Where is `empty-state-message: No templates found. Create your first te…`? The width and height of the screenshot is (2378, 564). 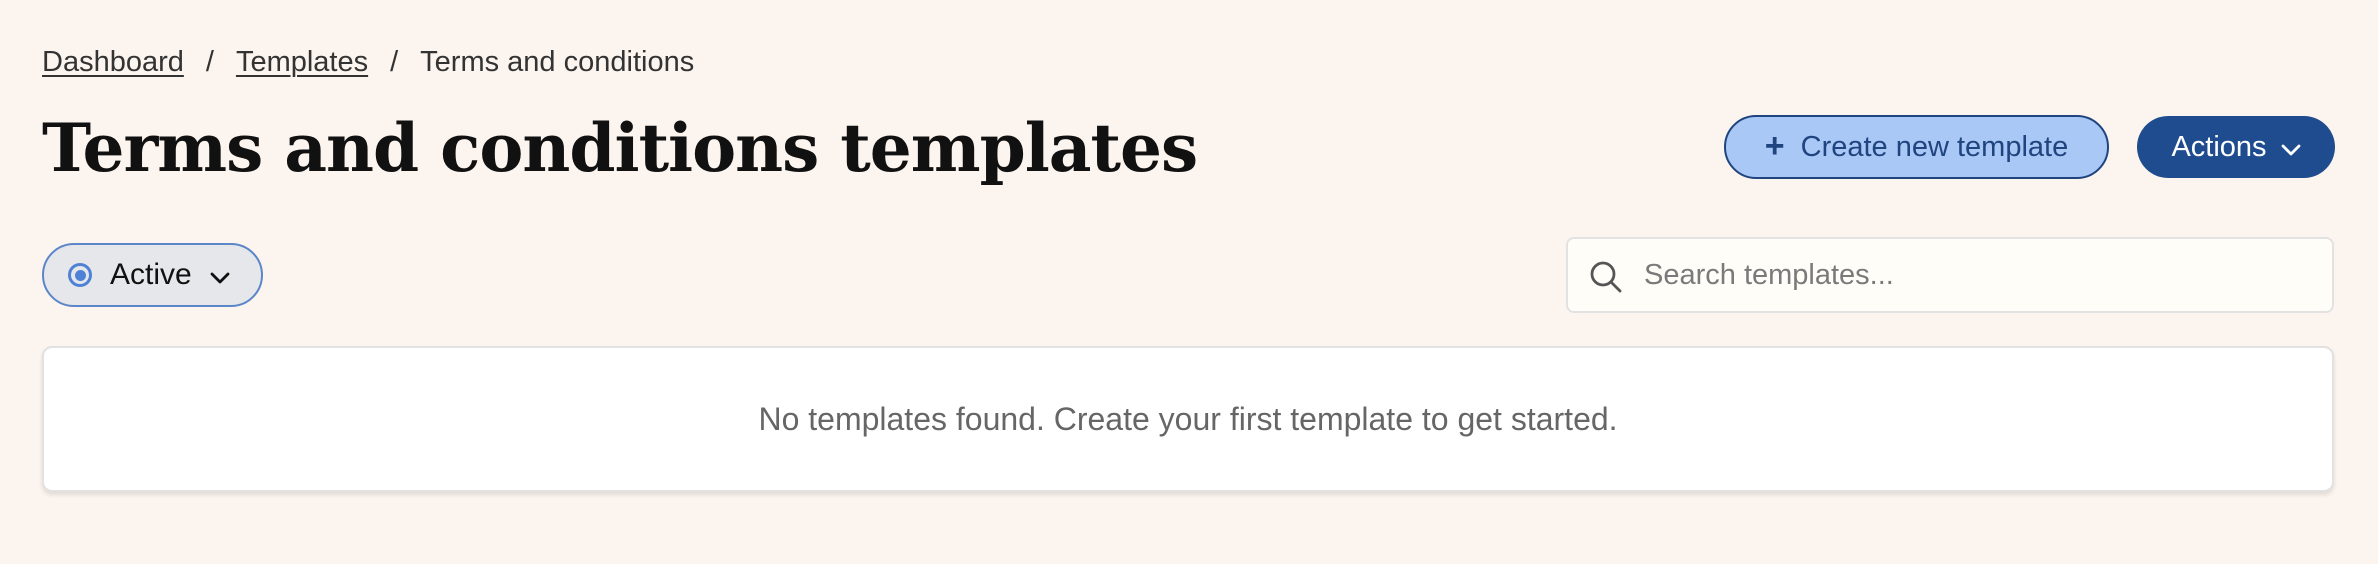
empty-state-message: No templates found. Create your first te… is located at coordinates (1188, 418).